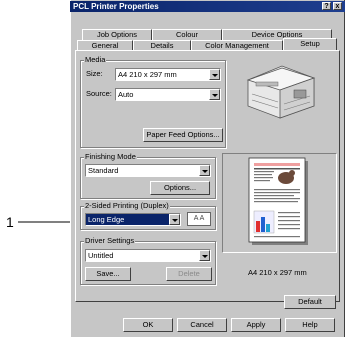  I want to click on help-icon: ?, so click(326, 6).